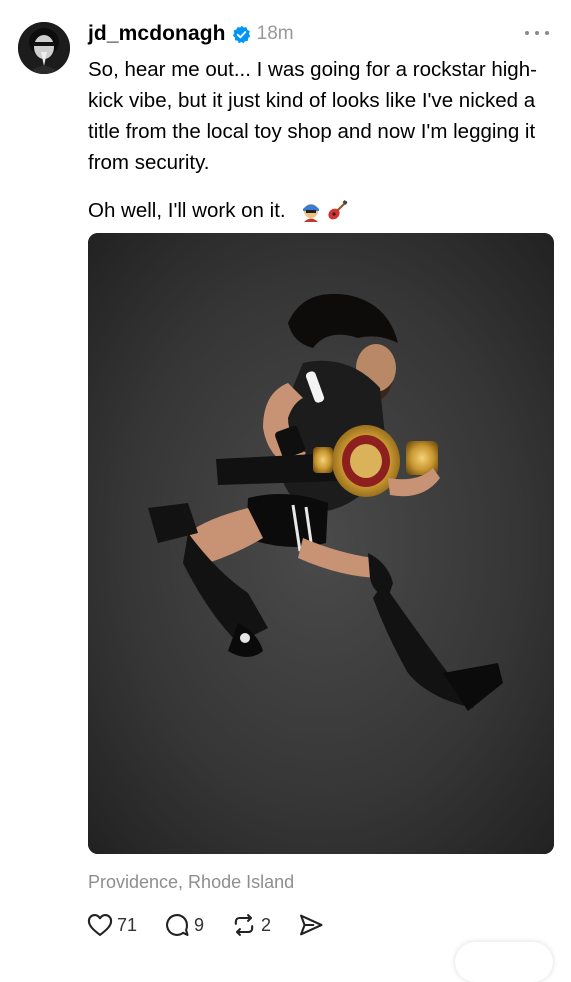 This screenshot has height=982, width=571. I want to click on avatar-image, so click(44, 48).